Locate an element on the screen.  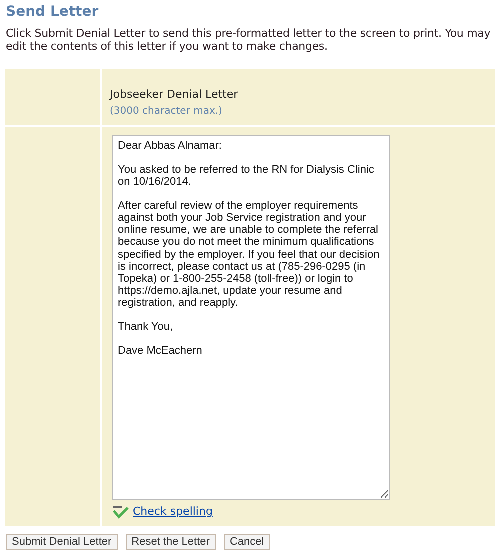
field-label: Jobseeker Denial Letter is located at coordinates (175, 95).